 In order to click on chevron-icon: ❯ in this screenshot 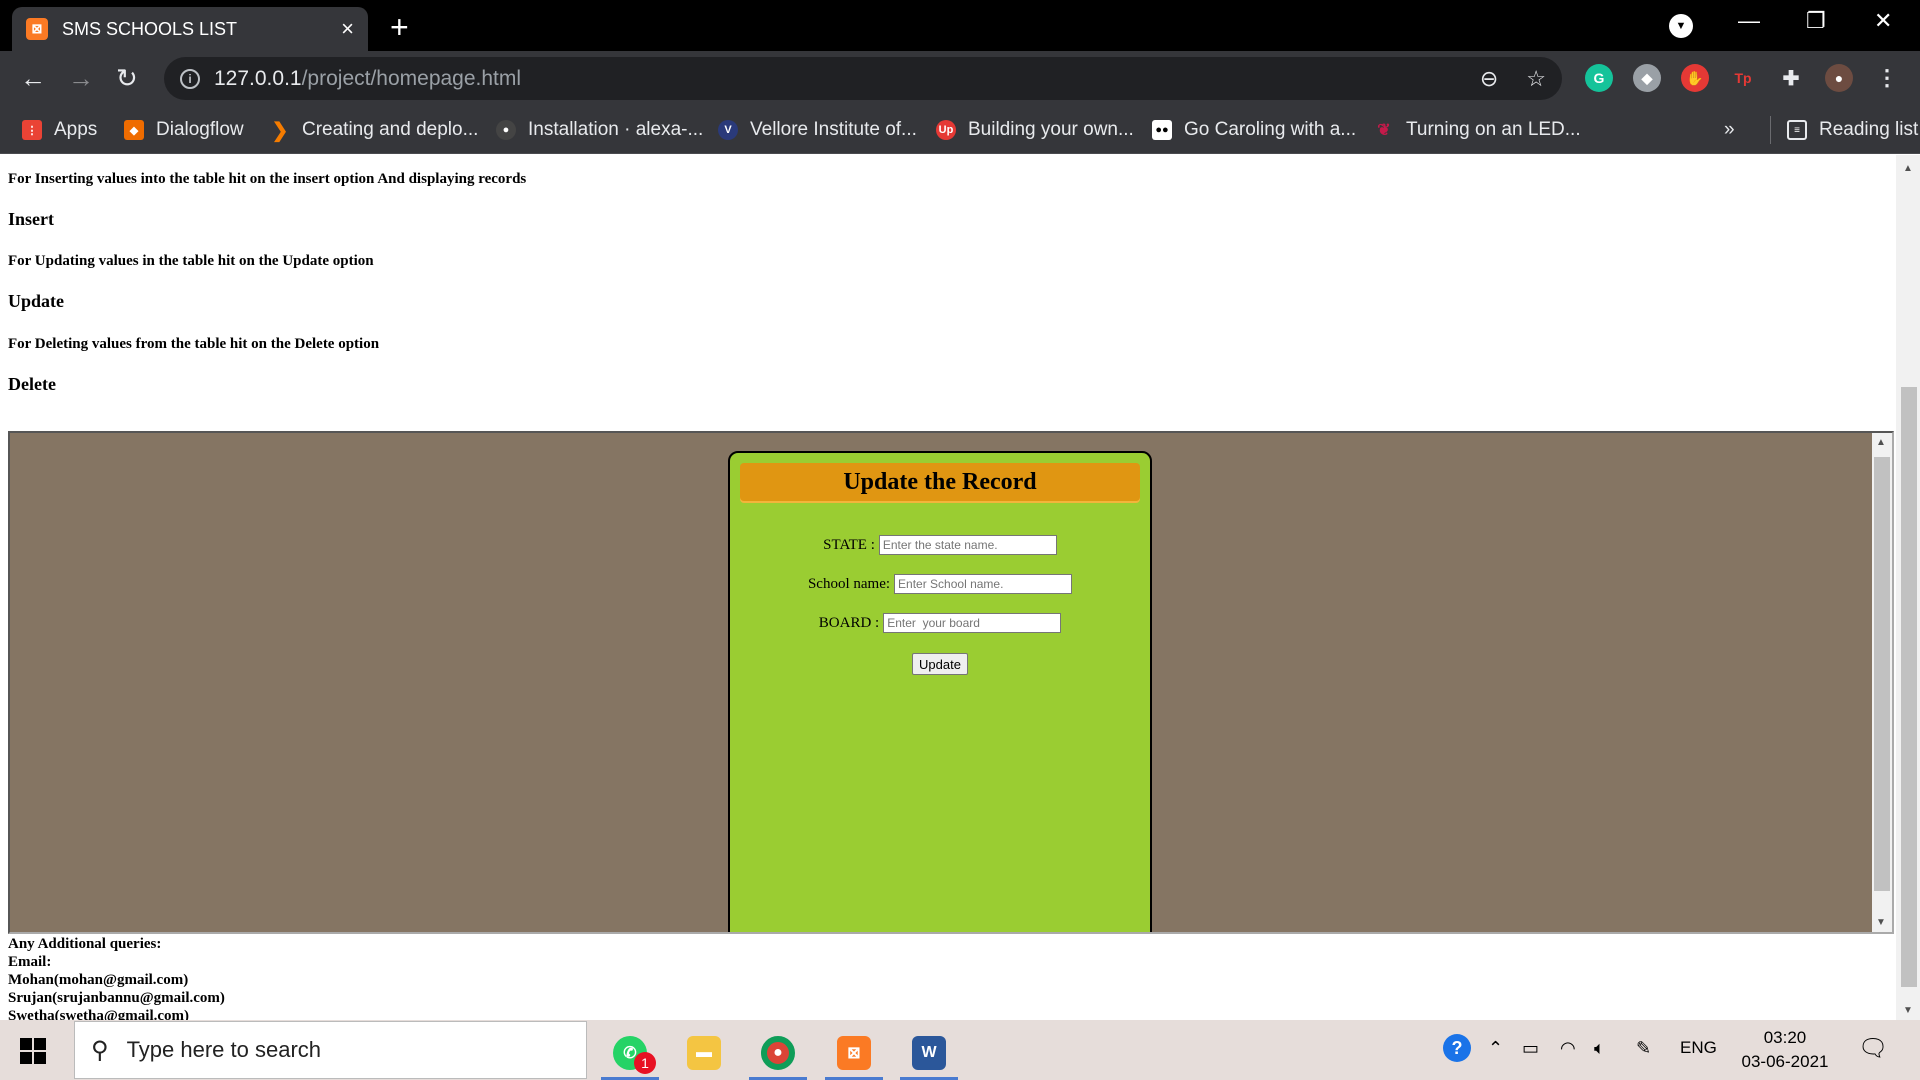, I will do `click(280, 130)`.